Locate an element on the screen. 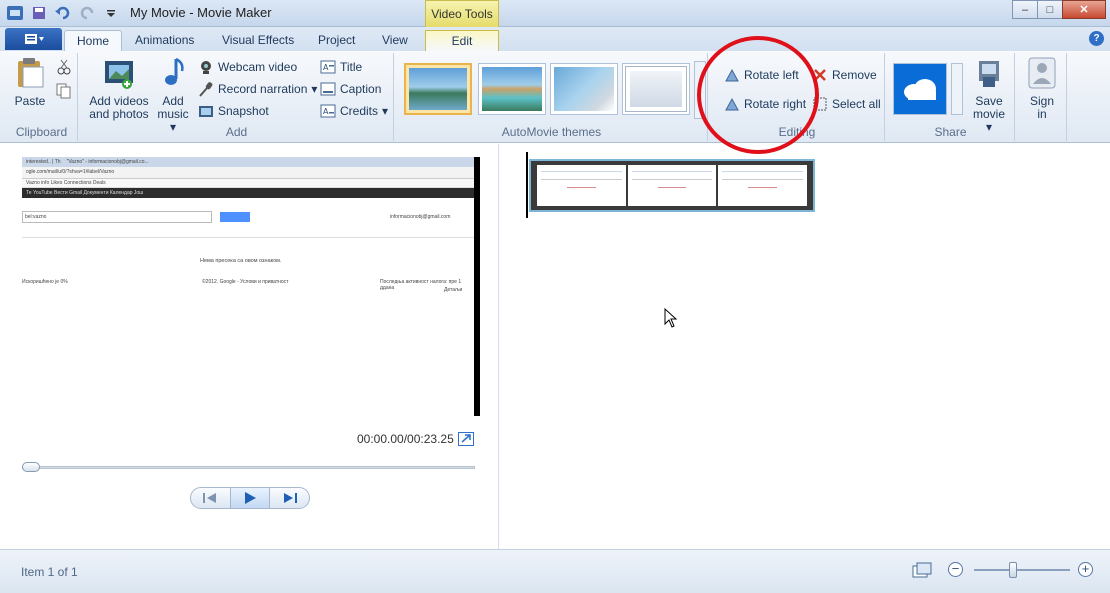 This screenshot has height=593, width=1110. browser-tab-1: interested.. | Th is located at coordinates (43, 162).